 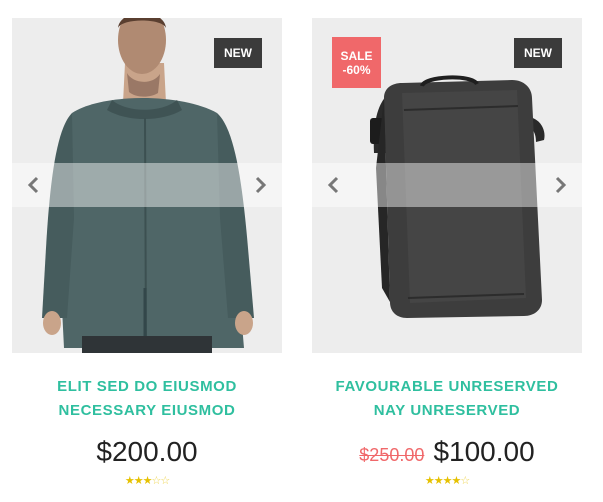 What do you see at coordinates (147, 386) in the screenshot?
I see `product-title-line: ELIT SED DO EIUSMOD` at bounding box center [147, 386].